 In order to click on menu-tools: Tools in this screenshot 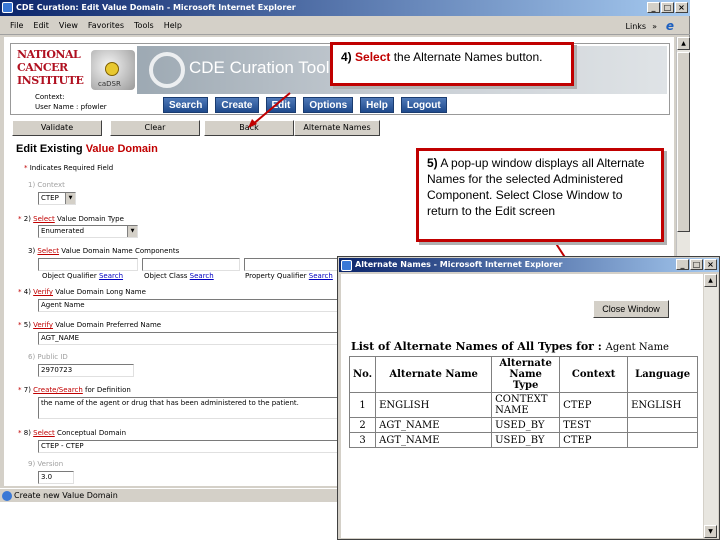, I will do `click(144, 25)`.